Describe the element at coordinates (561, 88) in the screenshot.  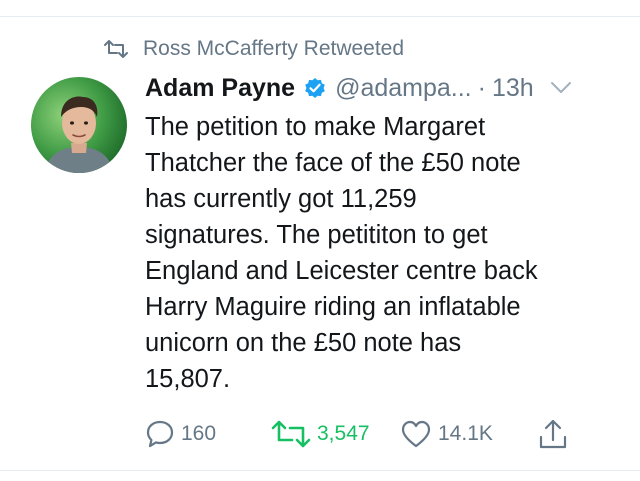
I see `chevron-down-icon` at that location.